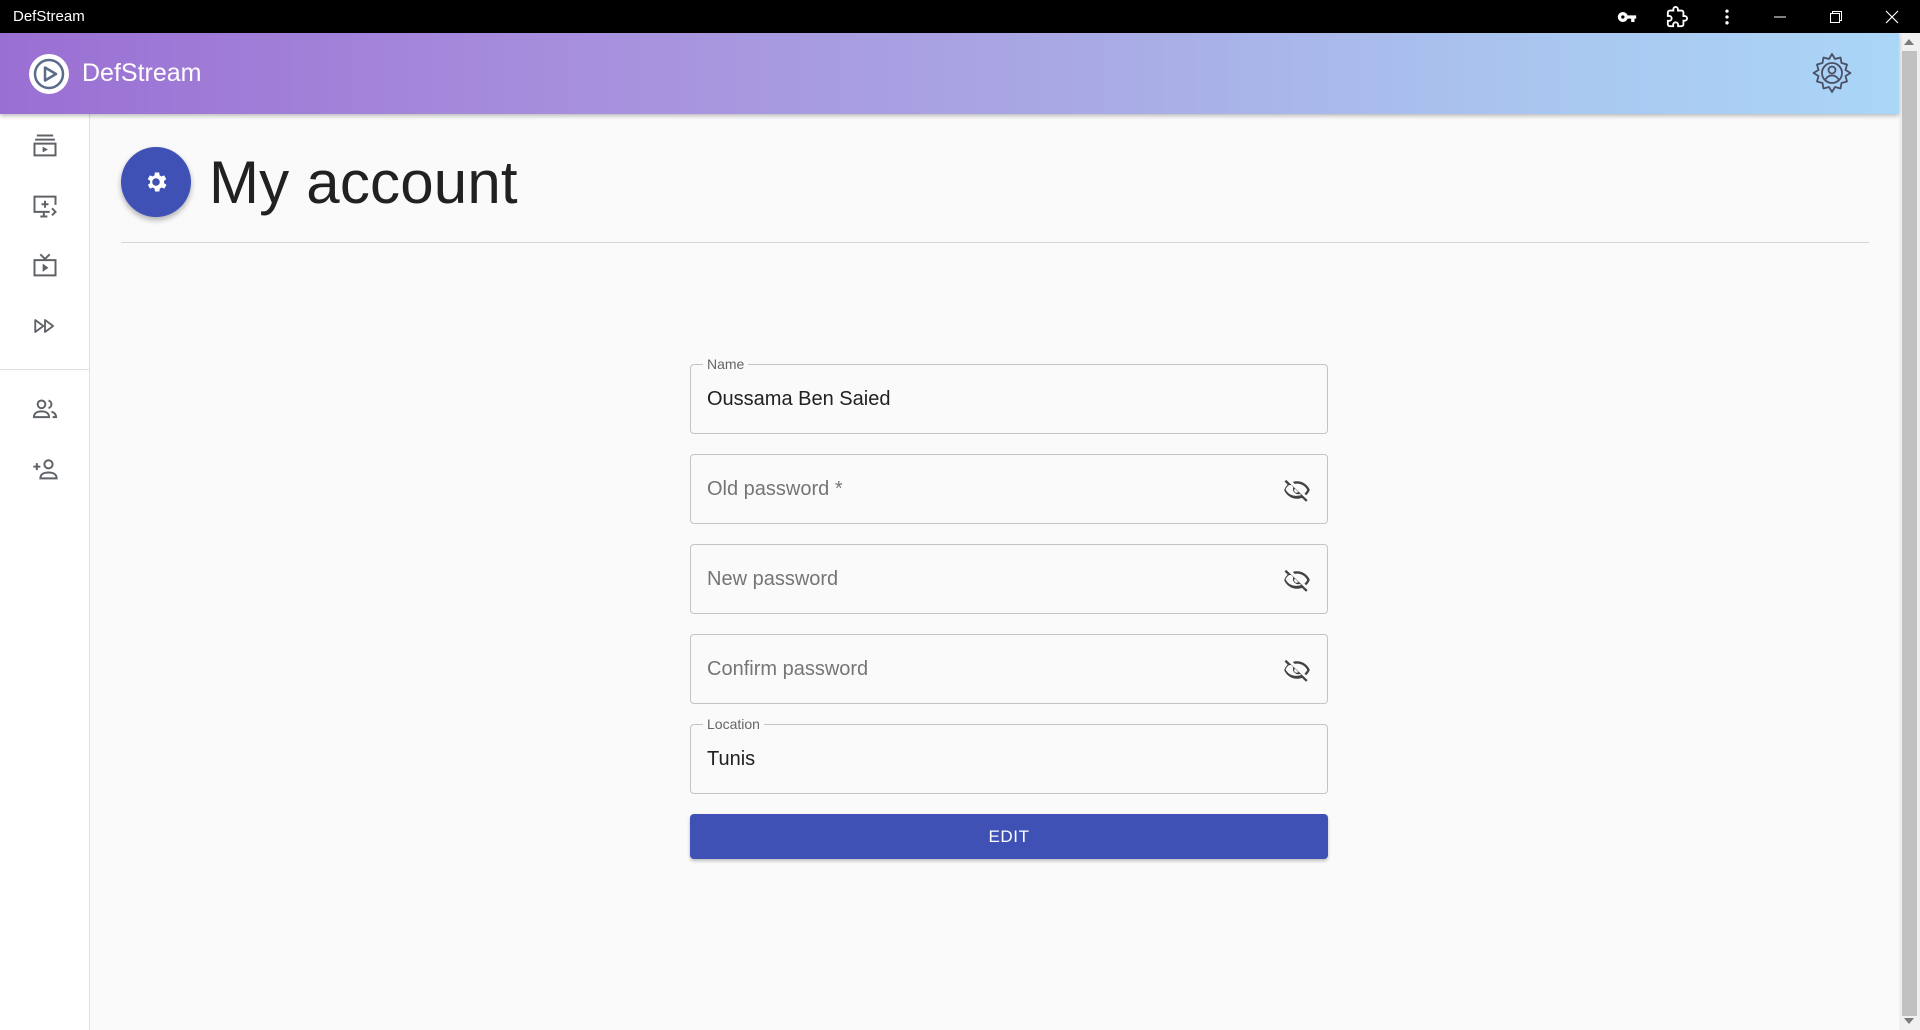 Image resolution: width=1920 pixels, height=1030 pixels. What do you see at coordinates (798, 399) in the screenshot?
I see `name-value: Oussama Ben Saied` at bounding box center [798, 399].